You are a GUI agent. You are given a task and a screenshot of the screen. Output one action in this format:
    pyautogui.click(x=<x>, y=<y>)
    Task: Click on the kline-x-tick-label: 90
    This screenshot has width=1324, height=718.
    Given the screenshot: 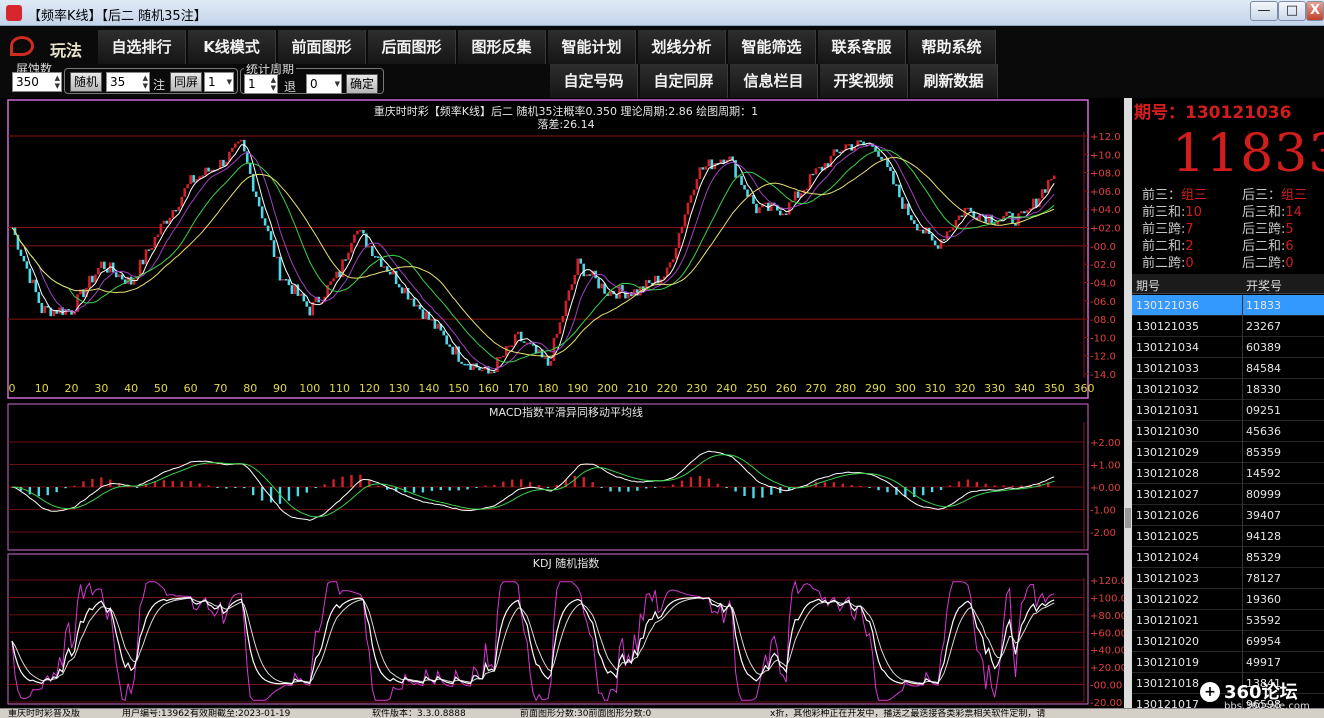 What is the action you would take?
    pyautogui.click(x=280, y=388)
    